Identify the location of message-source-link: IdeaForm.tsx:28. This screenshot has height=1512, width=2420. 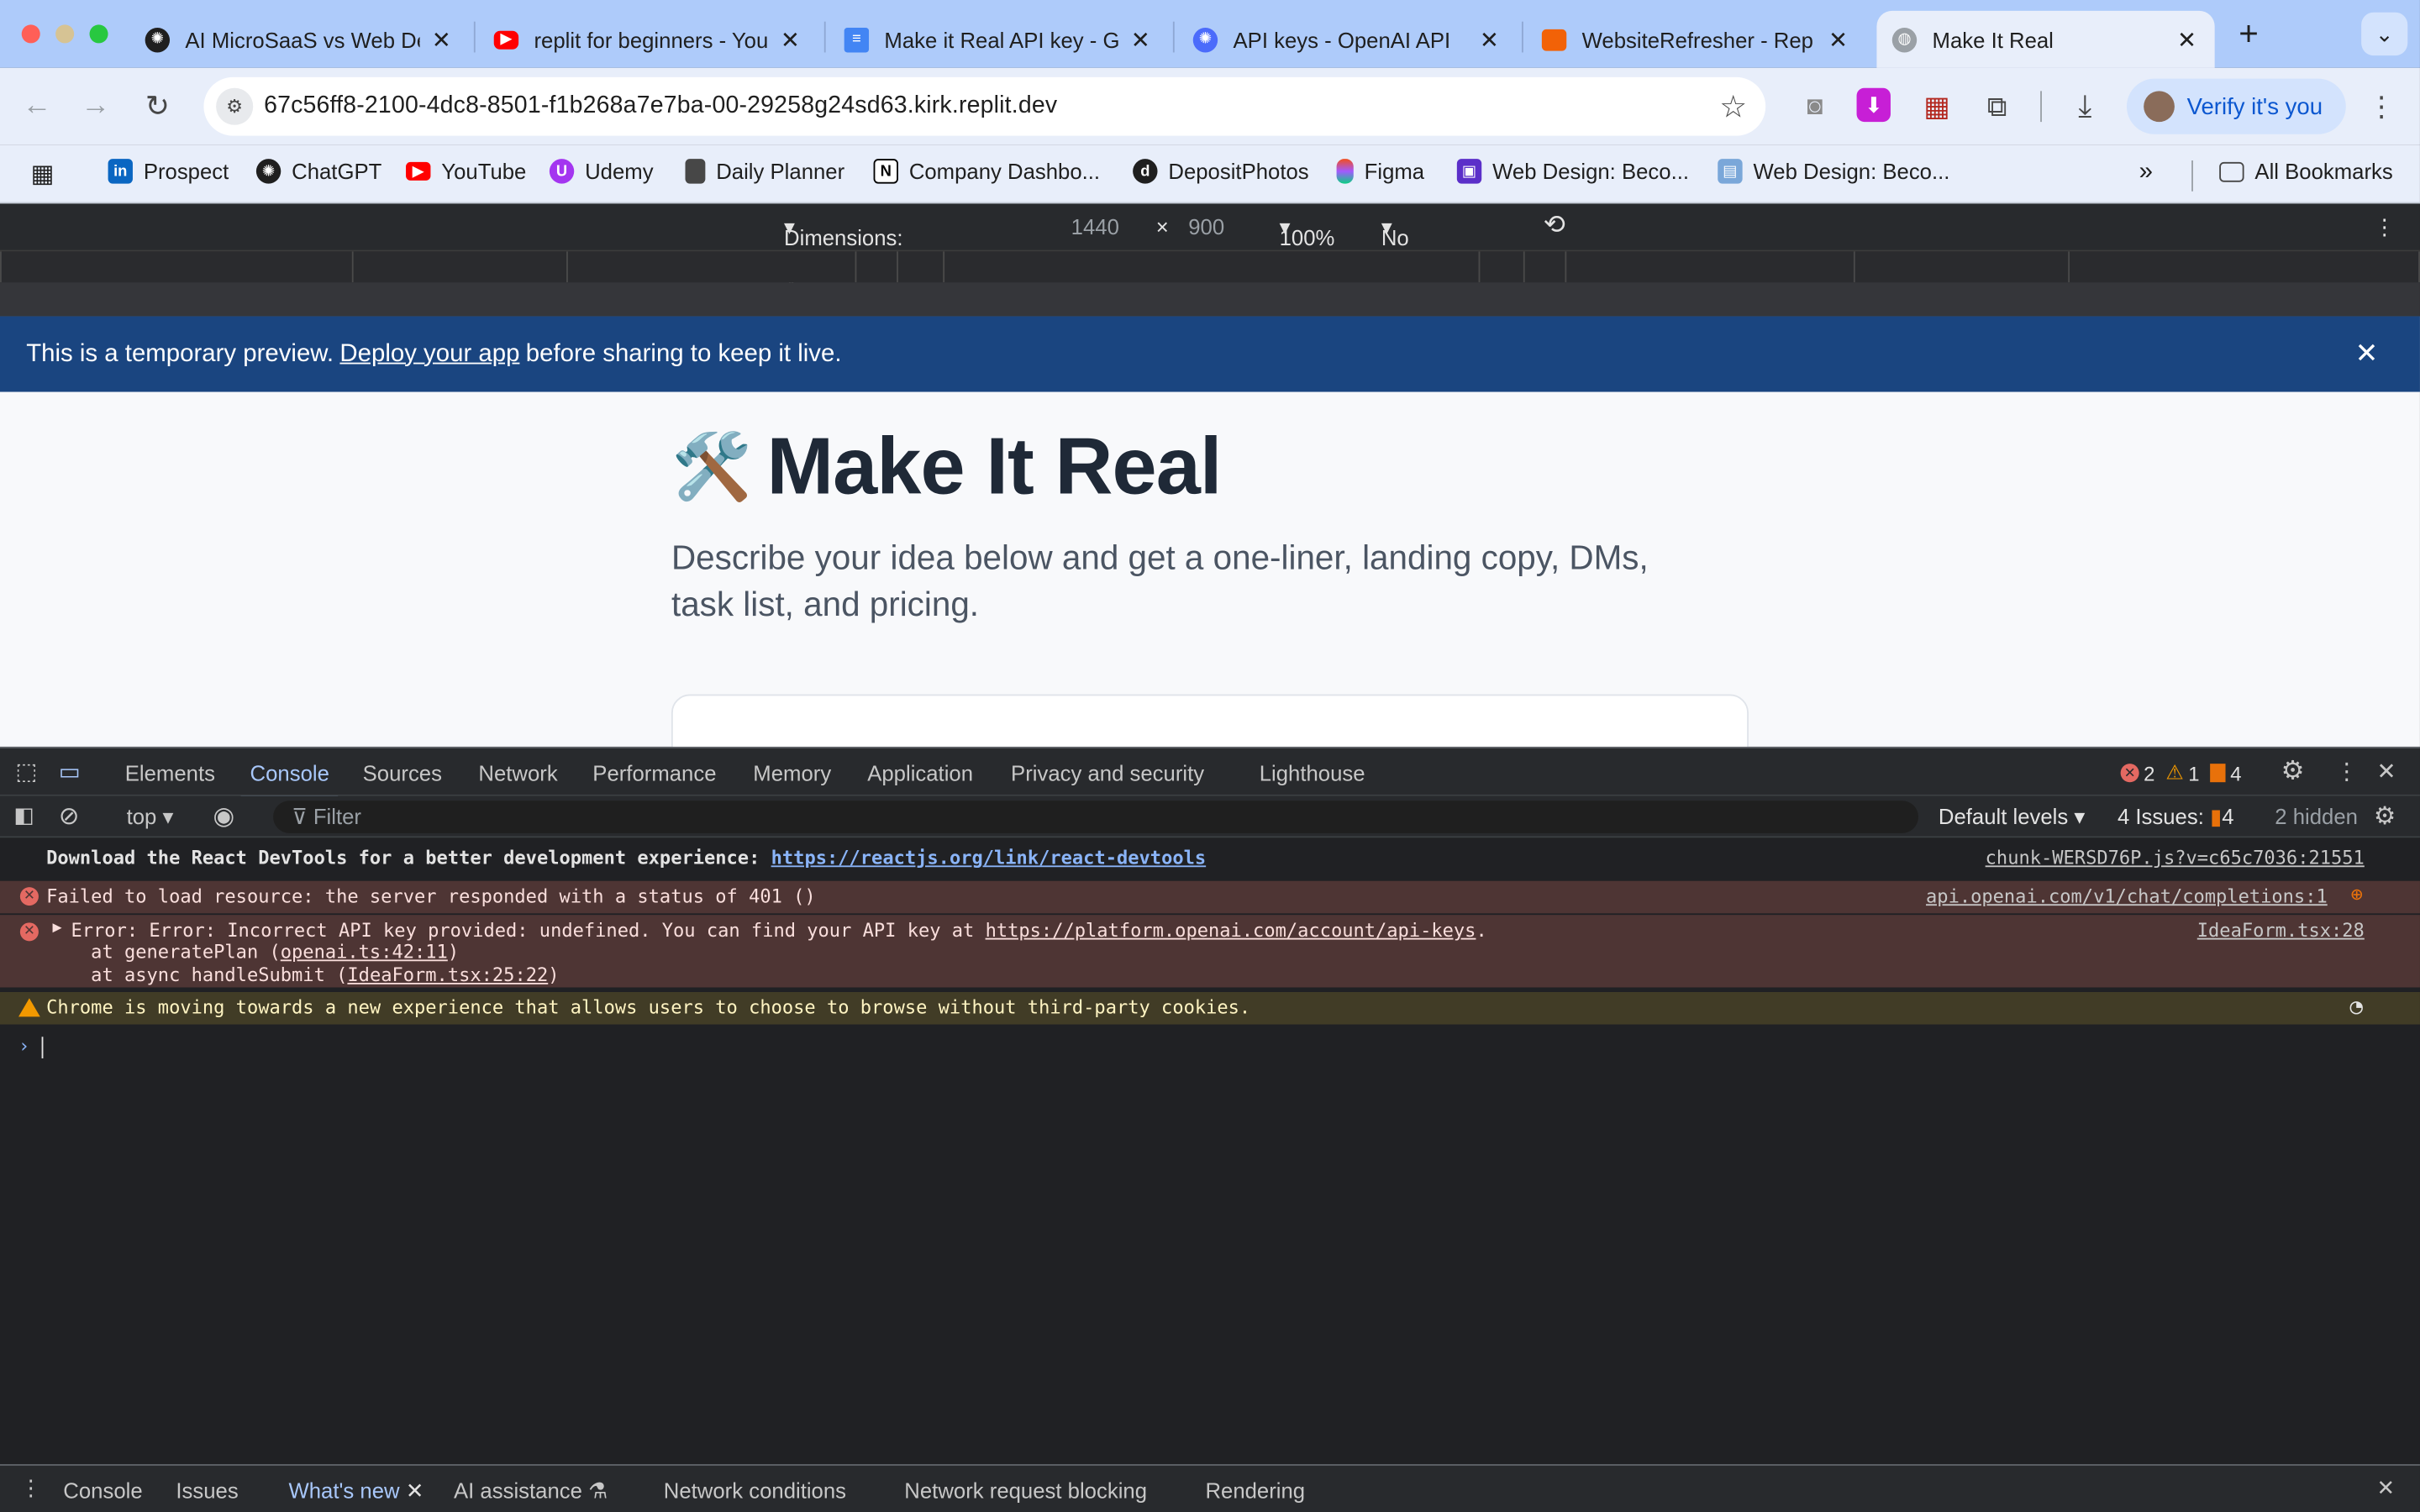
(2281, 931).